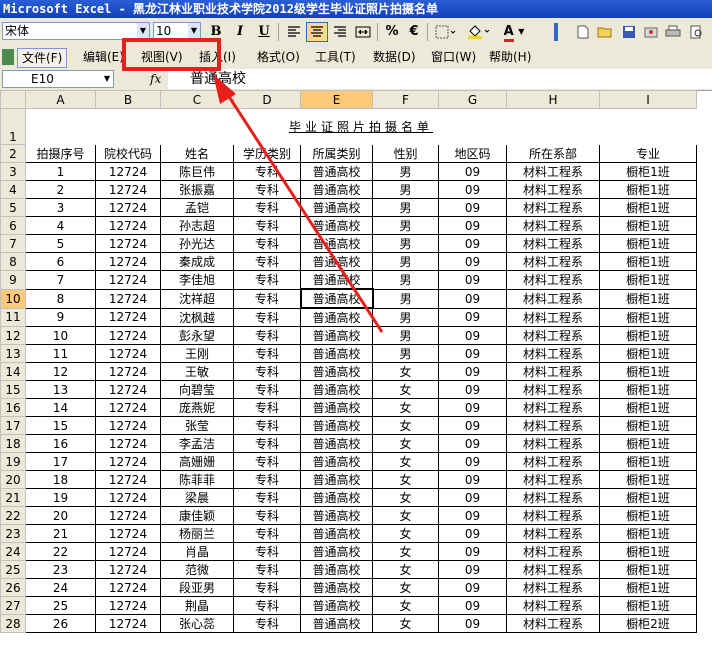  I want to click on table-cell: 沈枫越, so click(197, 317).